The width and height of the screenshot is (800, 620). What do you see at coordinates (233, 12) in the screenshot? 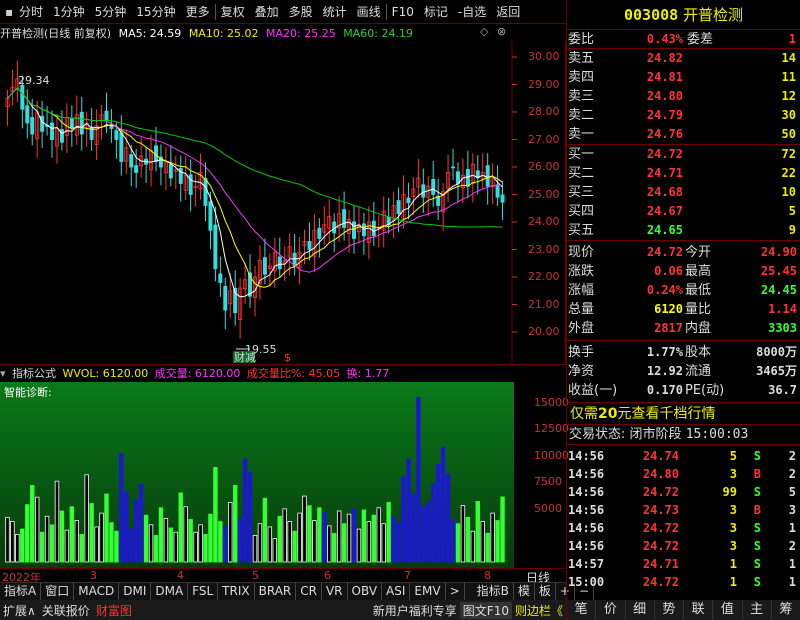
I see `restore-rights-button: 复权` at bounding box center [233, 12].